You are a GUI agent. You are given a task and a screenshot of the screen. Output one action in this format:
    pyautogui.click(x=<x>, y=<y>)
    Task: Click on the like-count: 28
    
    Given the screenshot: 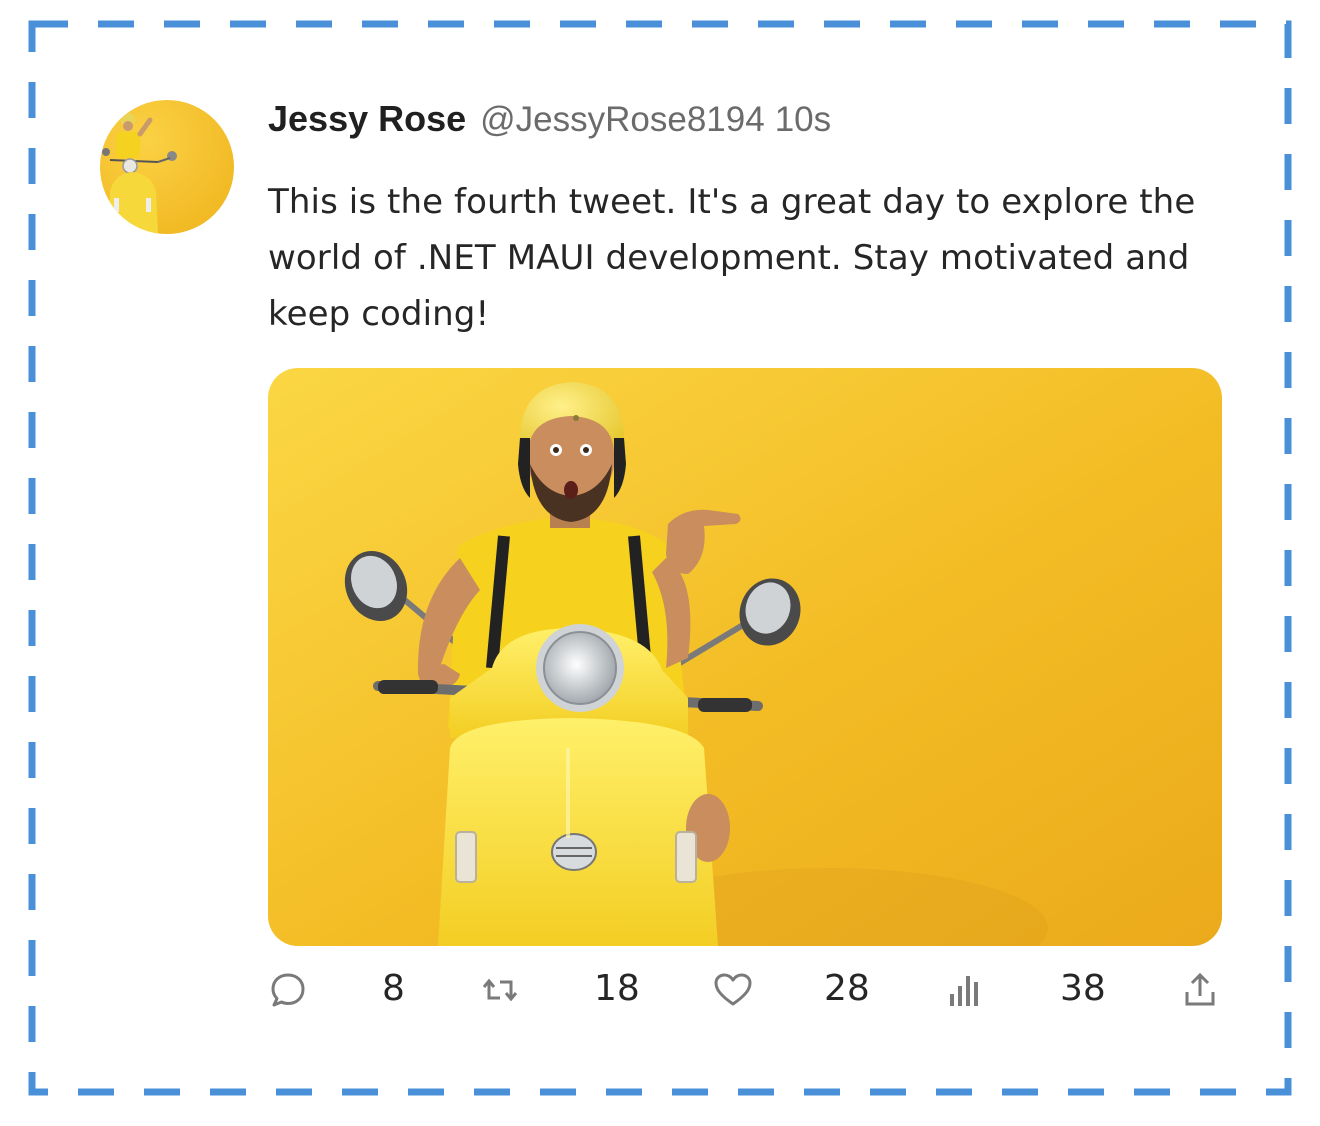 What is the action you would take?
    pyautogui.click(x=847, y=988)
    